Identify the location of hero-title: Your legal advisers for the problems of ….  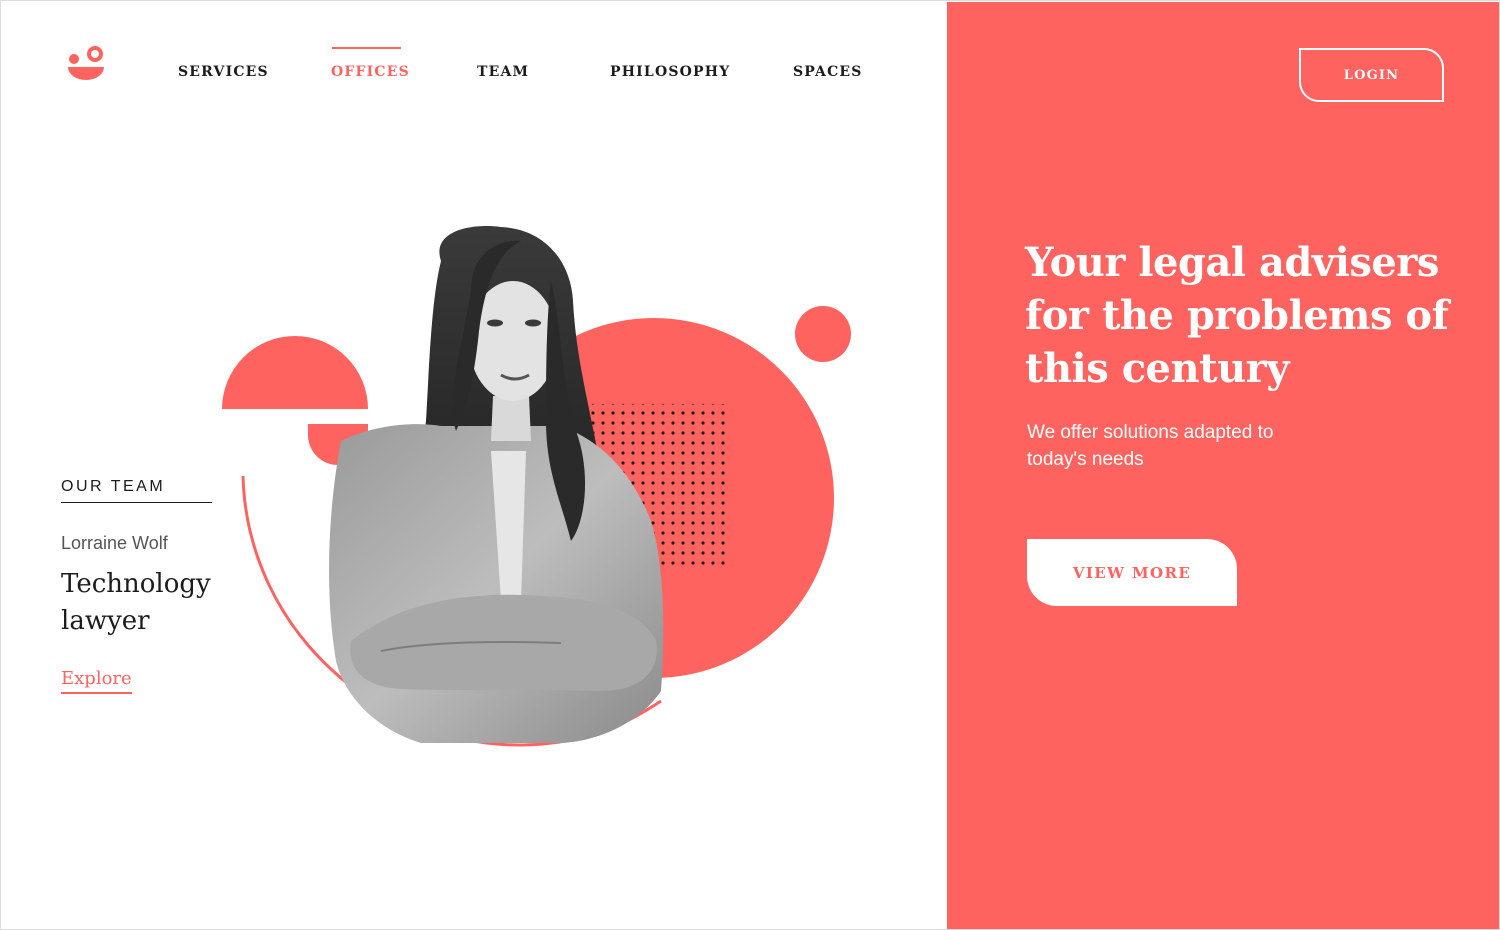
(1237, 315).